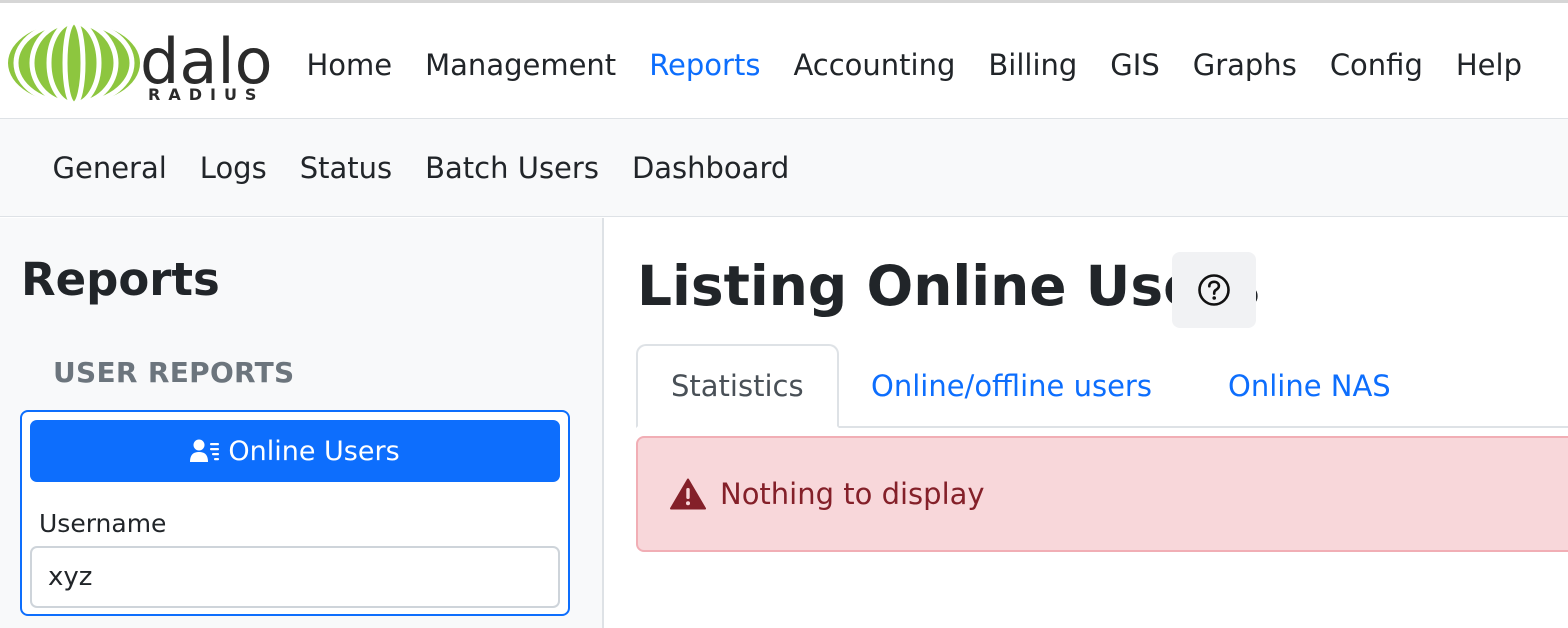 This screenshot has width=1568, height=628. Describe the element at coordinates (949, 286) in the screenshot. I see `page-title: Listing Online Users` at that location.